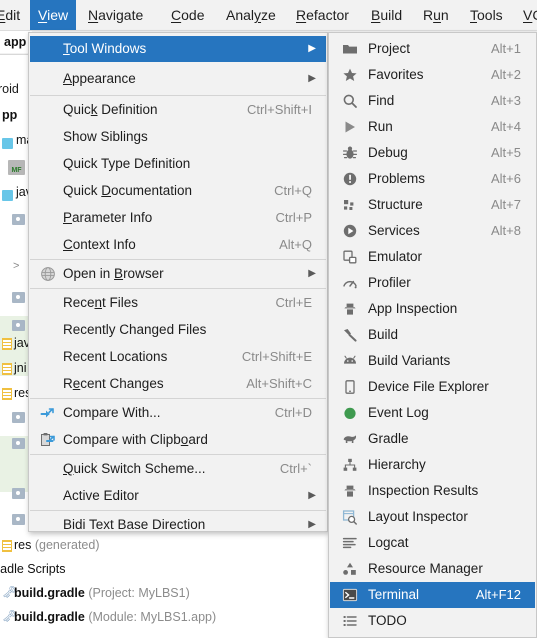 The width and height of the screenshot is (537, 638). I want to click on menu-item-label: Active Editor, so click(101, 495).